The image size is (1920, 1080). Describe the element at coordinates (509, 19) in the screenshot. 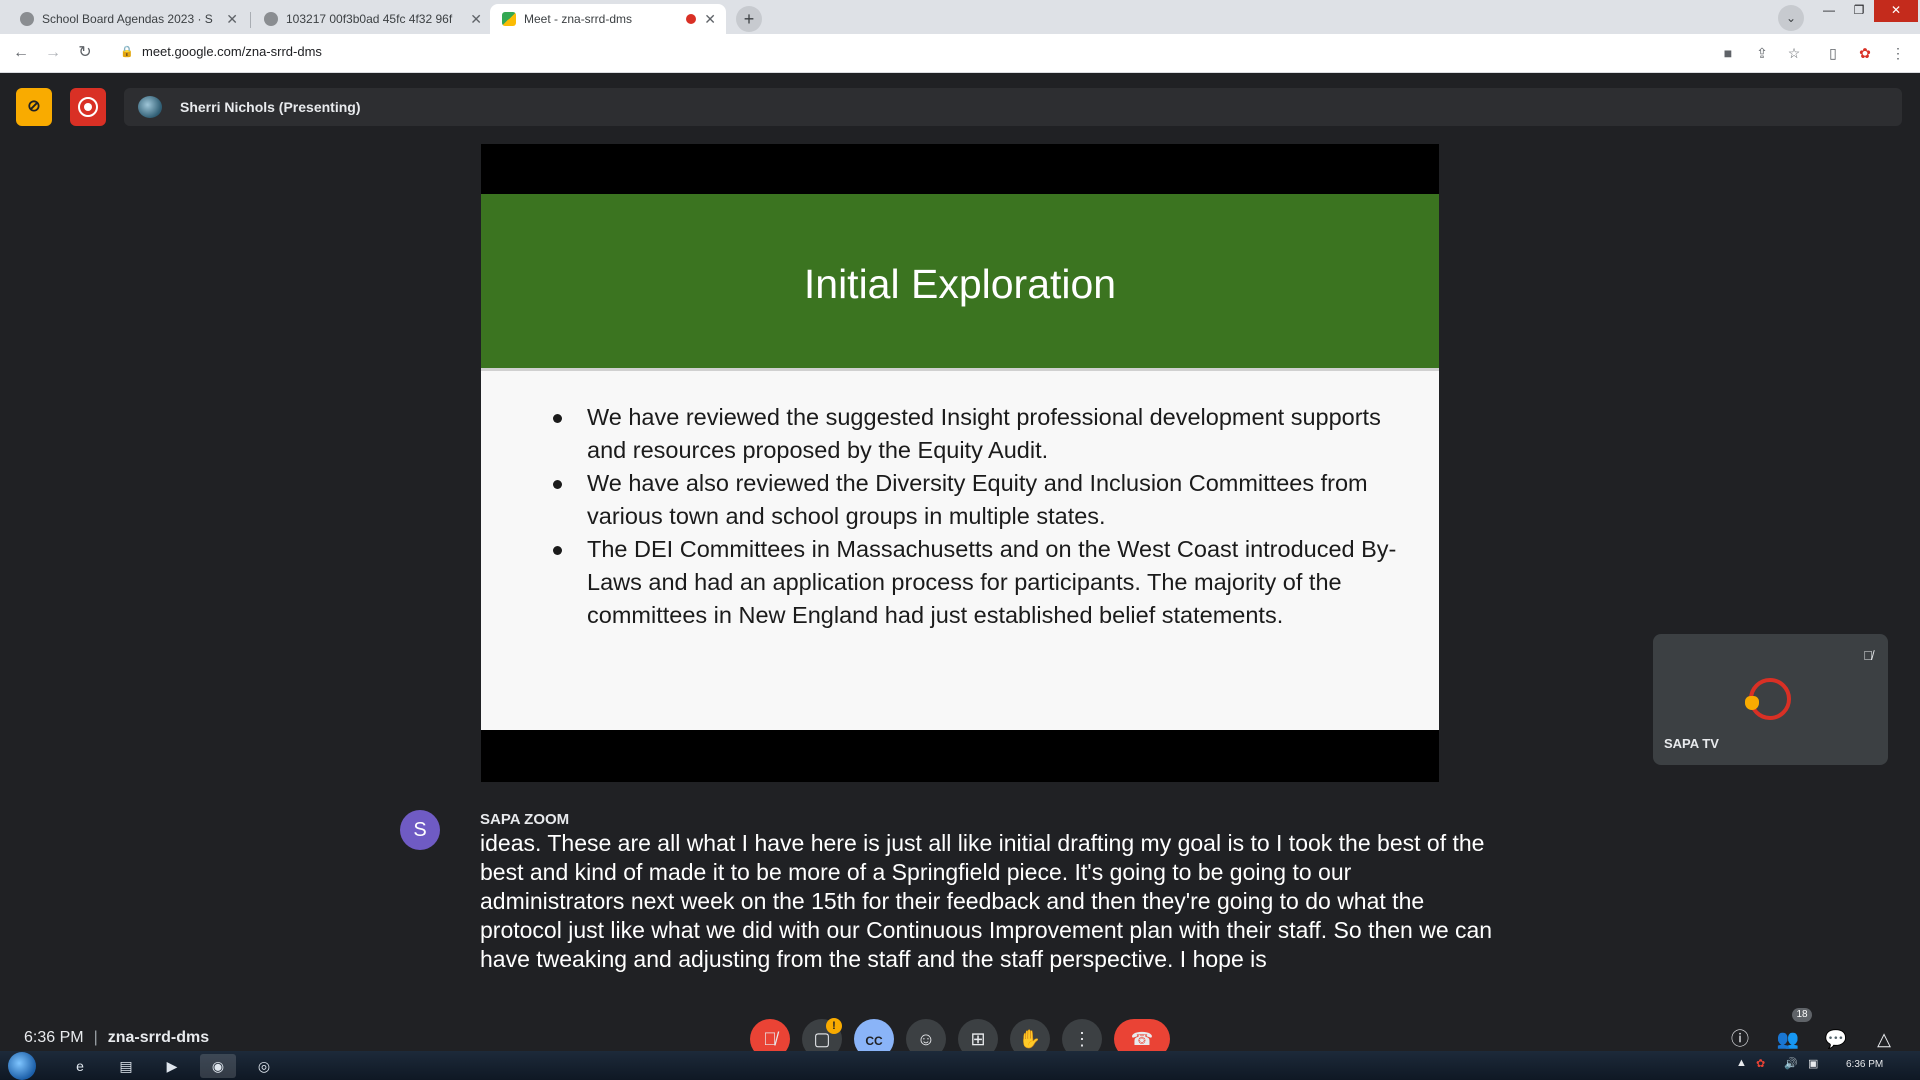

I see `meet-favicon-icon` at that location.